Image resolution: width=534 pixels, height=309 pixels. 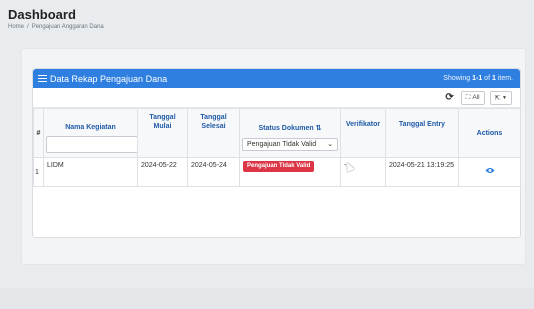 I want to click on status-badge: Pengajuan Tidak Valid, so click(x=279, y=166).